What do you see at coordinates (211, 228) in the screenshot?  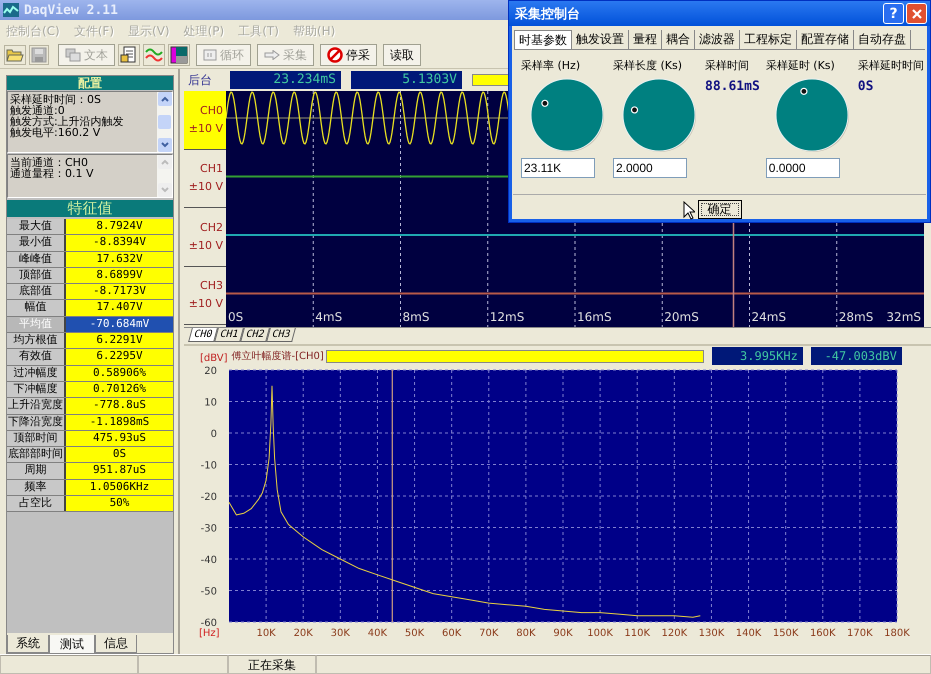 I see `channel-name: CH2` at bounding box center [211, 228].